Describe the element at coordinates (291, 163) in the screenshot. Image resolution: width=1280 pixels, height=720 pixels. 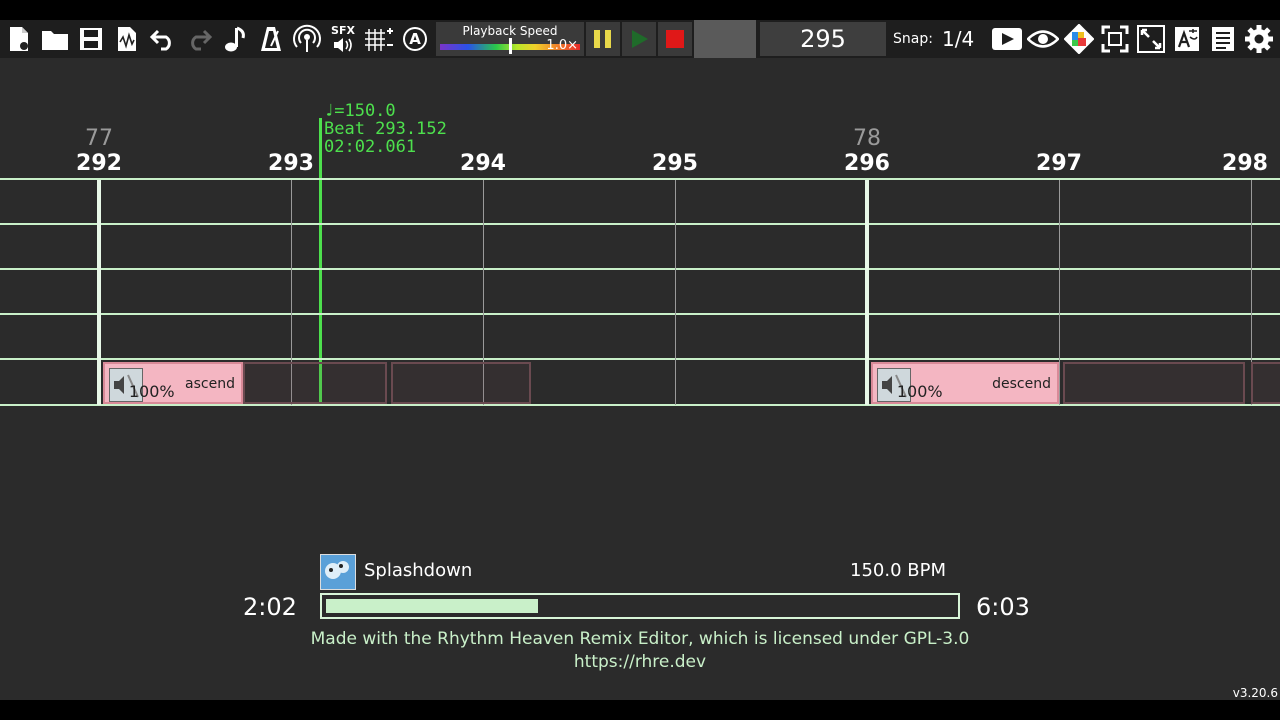
I see `beat-label: 293` at that location.